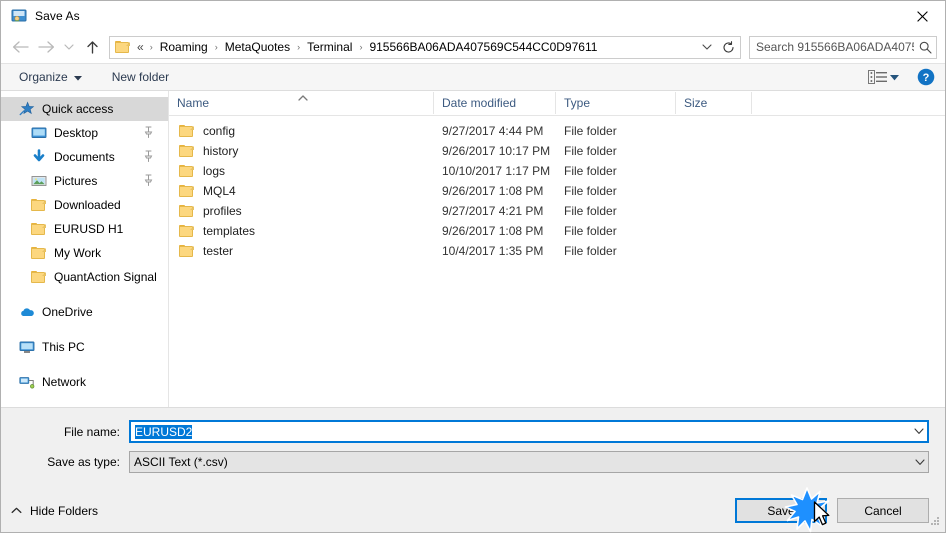 This screenshot has height=536, width=946. I want to click on table-row: profiles 9/27/2017 4:21 PM File folder, so click(557, 211).